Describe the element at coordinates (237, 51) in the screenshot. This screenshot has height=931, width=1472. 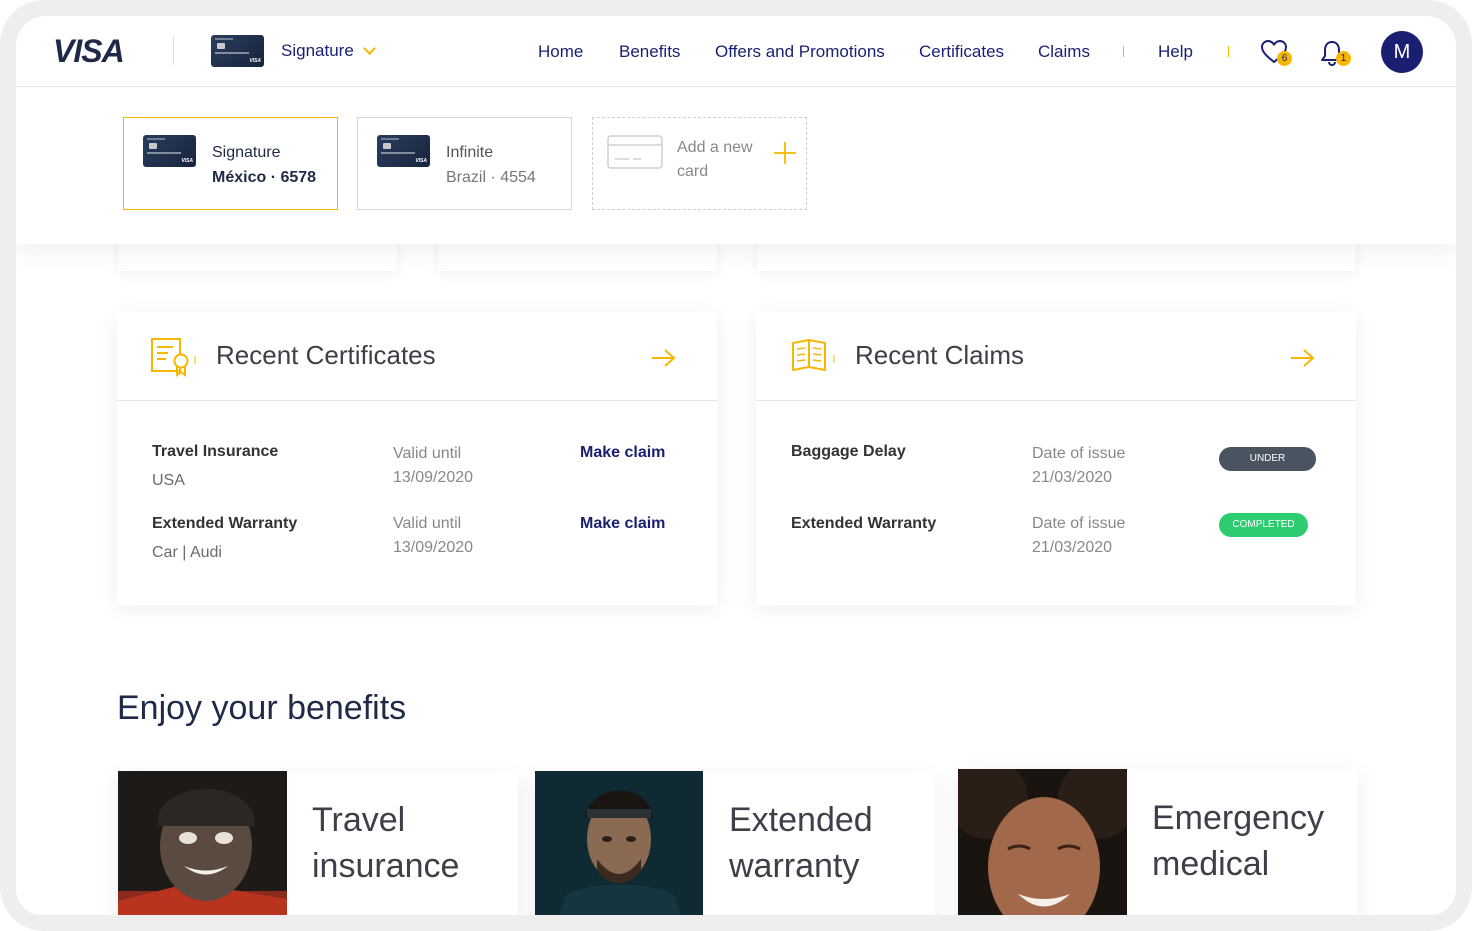
I see `selected-card-thumbnail: VISA` at that location.